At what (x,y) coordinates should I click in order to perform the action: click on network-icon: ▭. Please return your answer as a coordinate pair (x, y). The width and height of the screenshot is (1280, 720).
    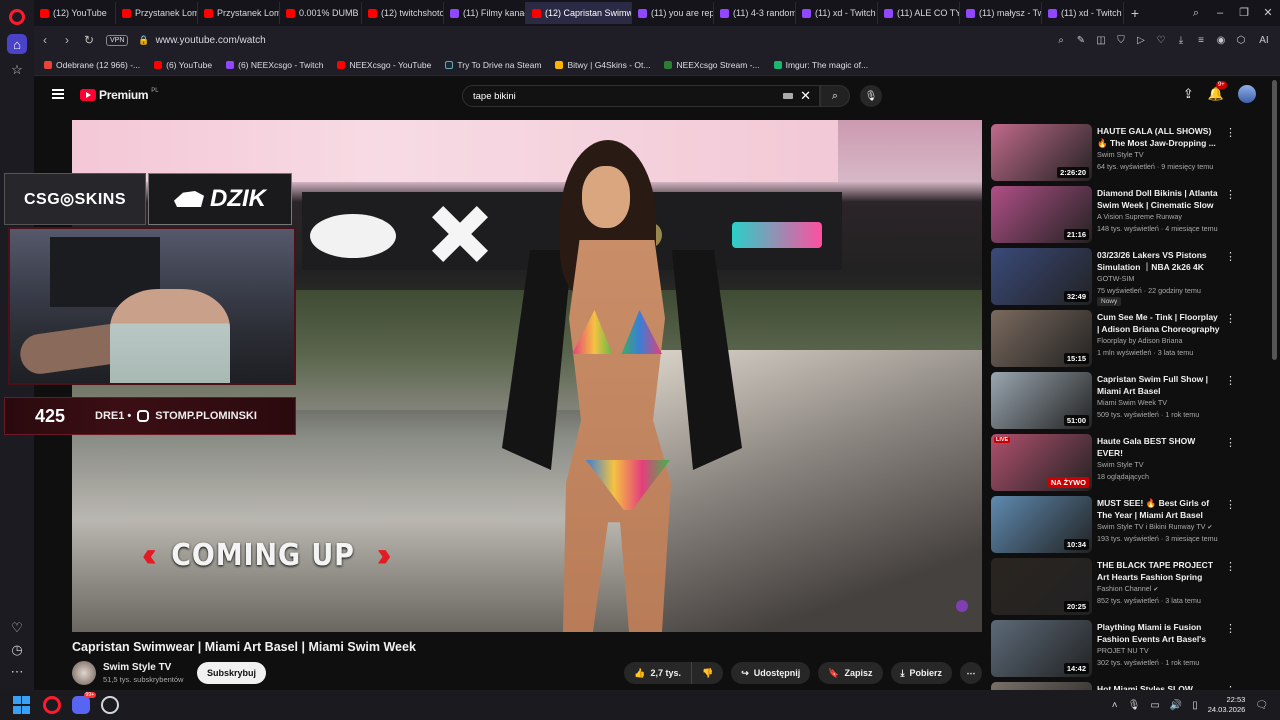
    Looking at the image, I should click on (1154, 705).